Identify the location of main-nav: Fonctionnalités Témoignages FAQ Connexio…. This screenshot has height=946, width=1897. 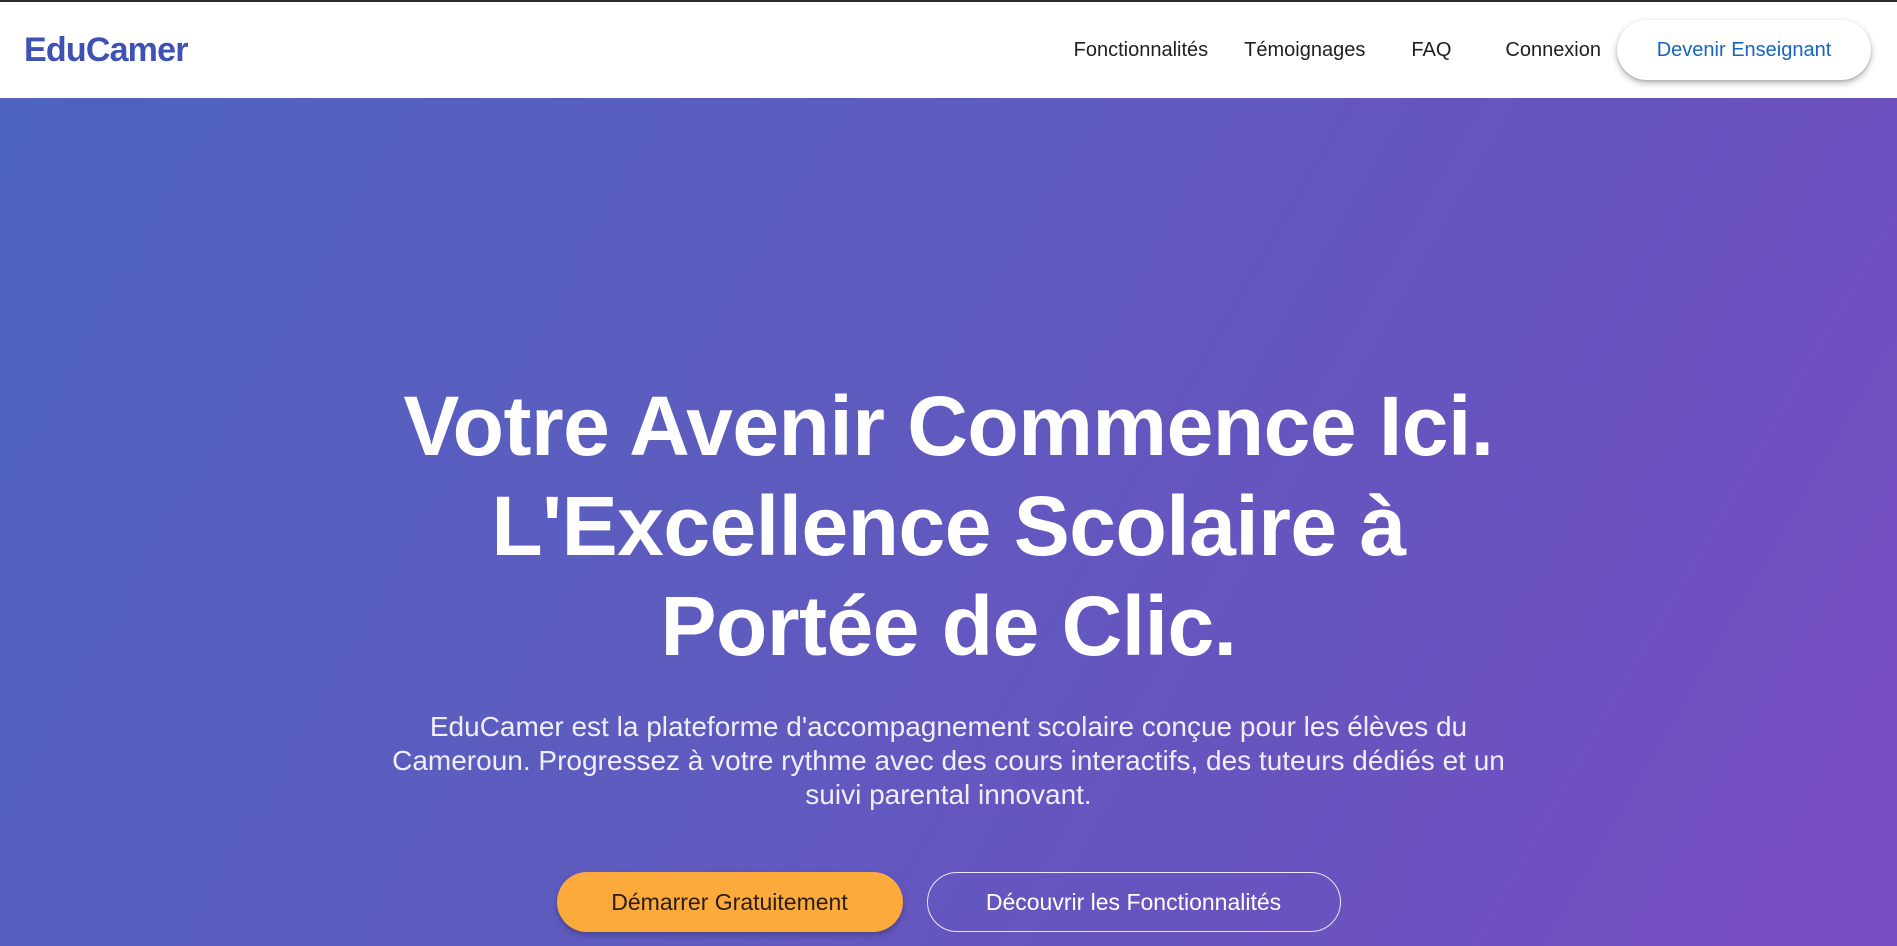
(1465, 50).